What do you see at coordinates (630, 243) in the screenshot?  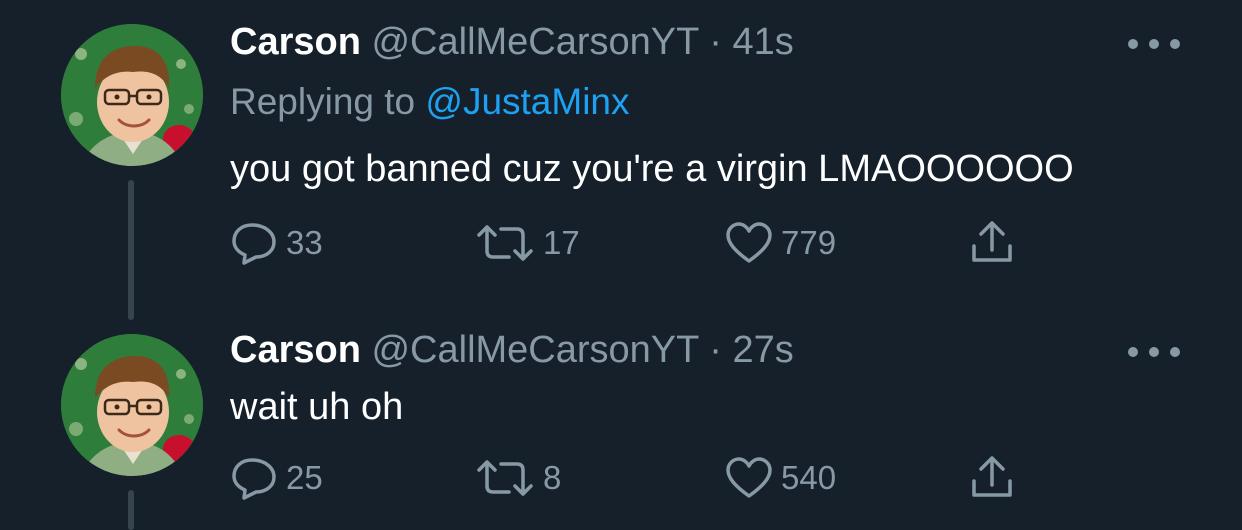 I see `tweet-actions: 33 17 779` at bounding box center [630, 243].